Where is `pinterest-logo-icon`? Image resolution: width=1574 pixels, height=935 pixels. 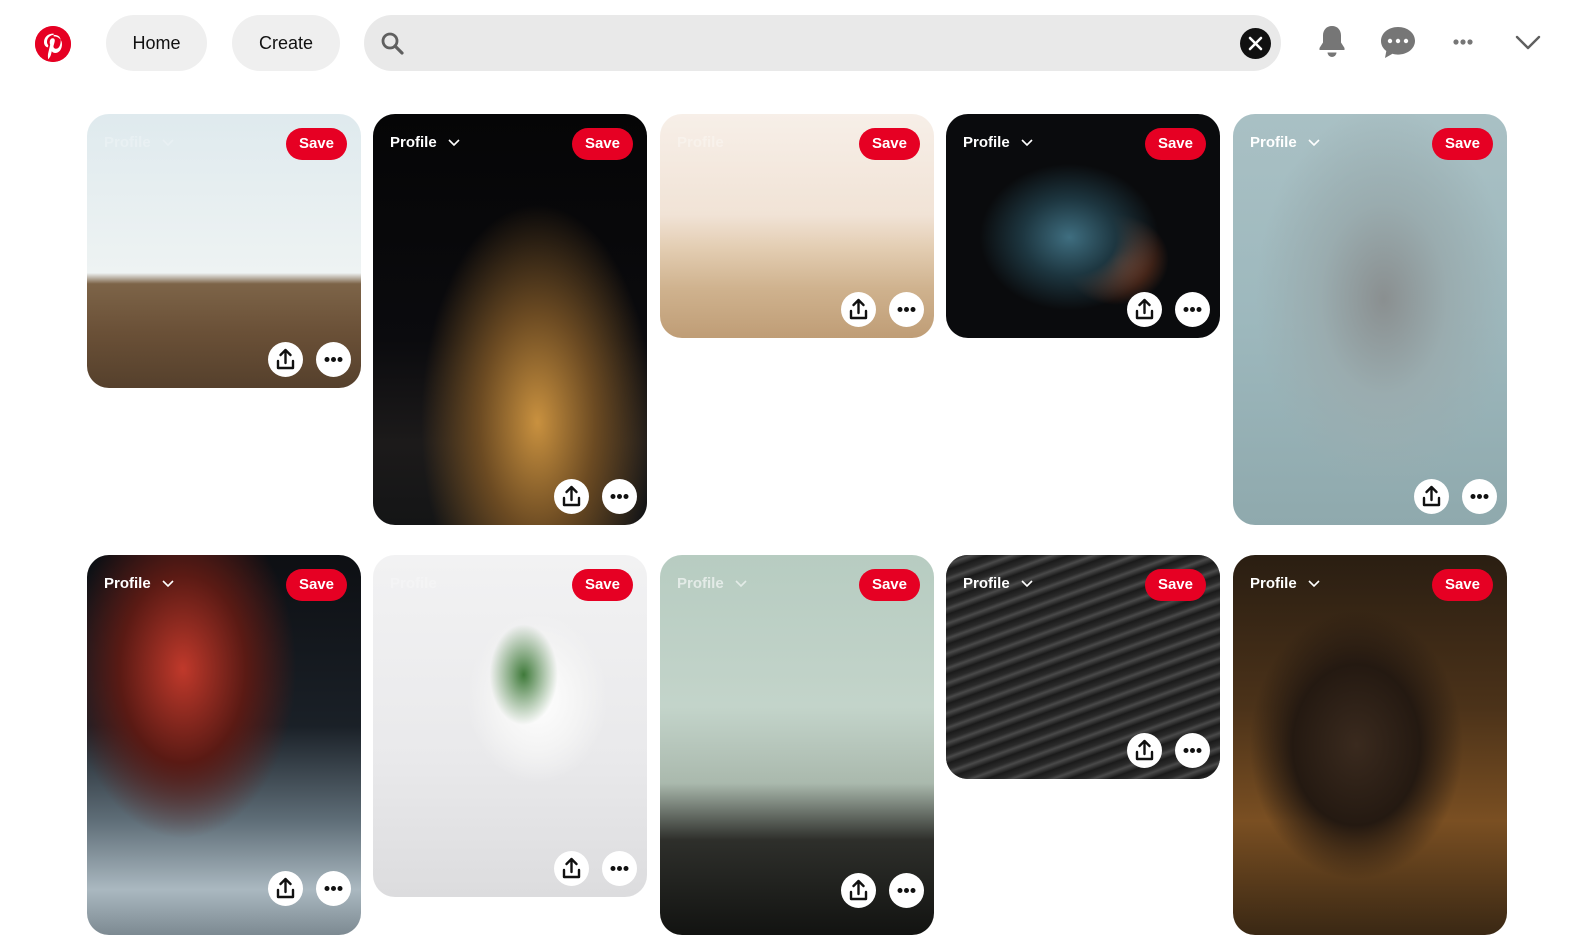 pinterest-logo-icon is located at coordinates (53, 44).